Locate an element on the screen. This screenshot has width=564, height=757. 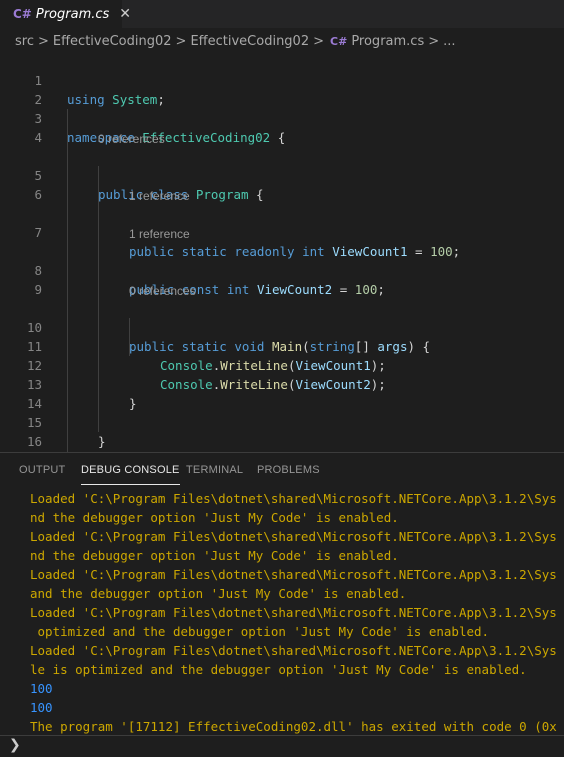
punctuation-token: ; is located at coordinates (381, 289).